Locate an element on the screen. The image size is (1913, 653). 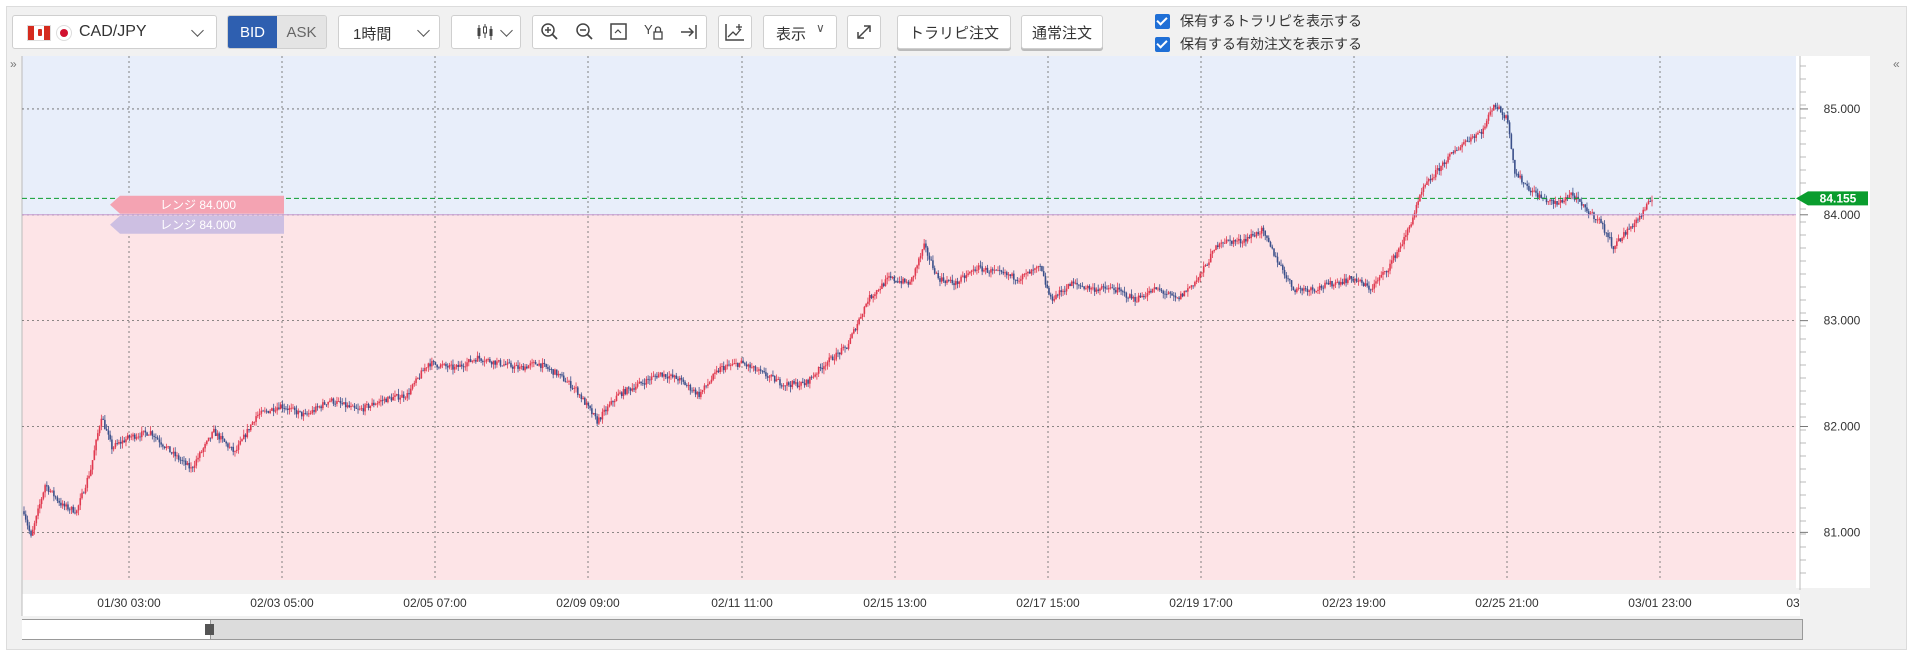
time-range-scrollbar is located at coordinates (1006, 629).